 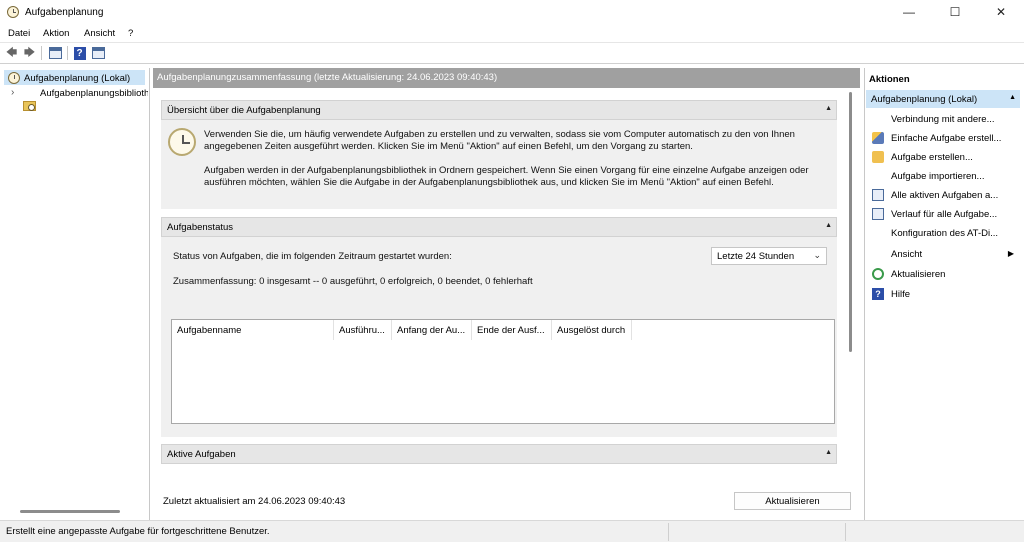 I want to click on period-select: Letzte 24 Stunden ⌄, so click(x=769, y=256).